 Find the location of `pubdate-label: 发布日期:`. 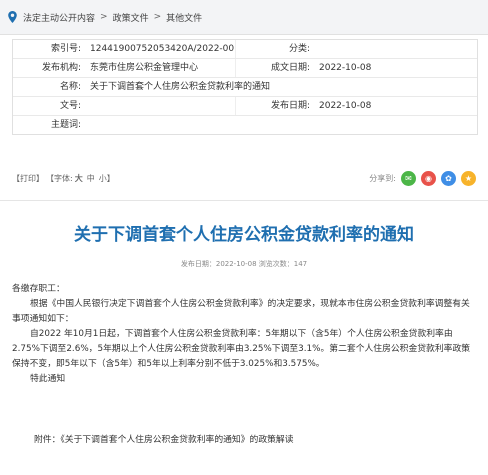

pubdate-label: 发布日期: is located at coordinates (290, 106).